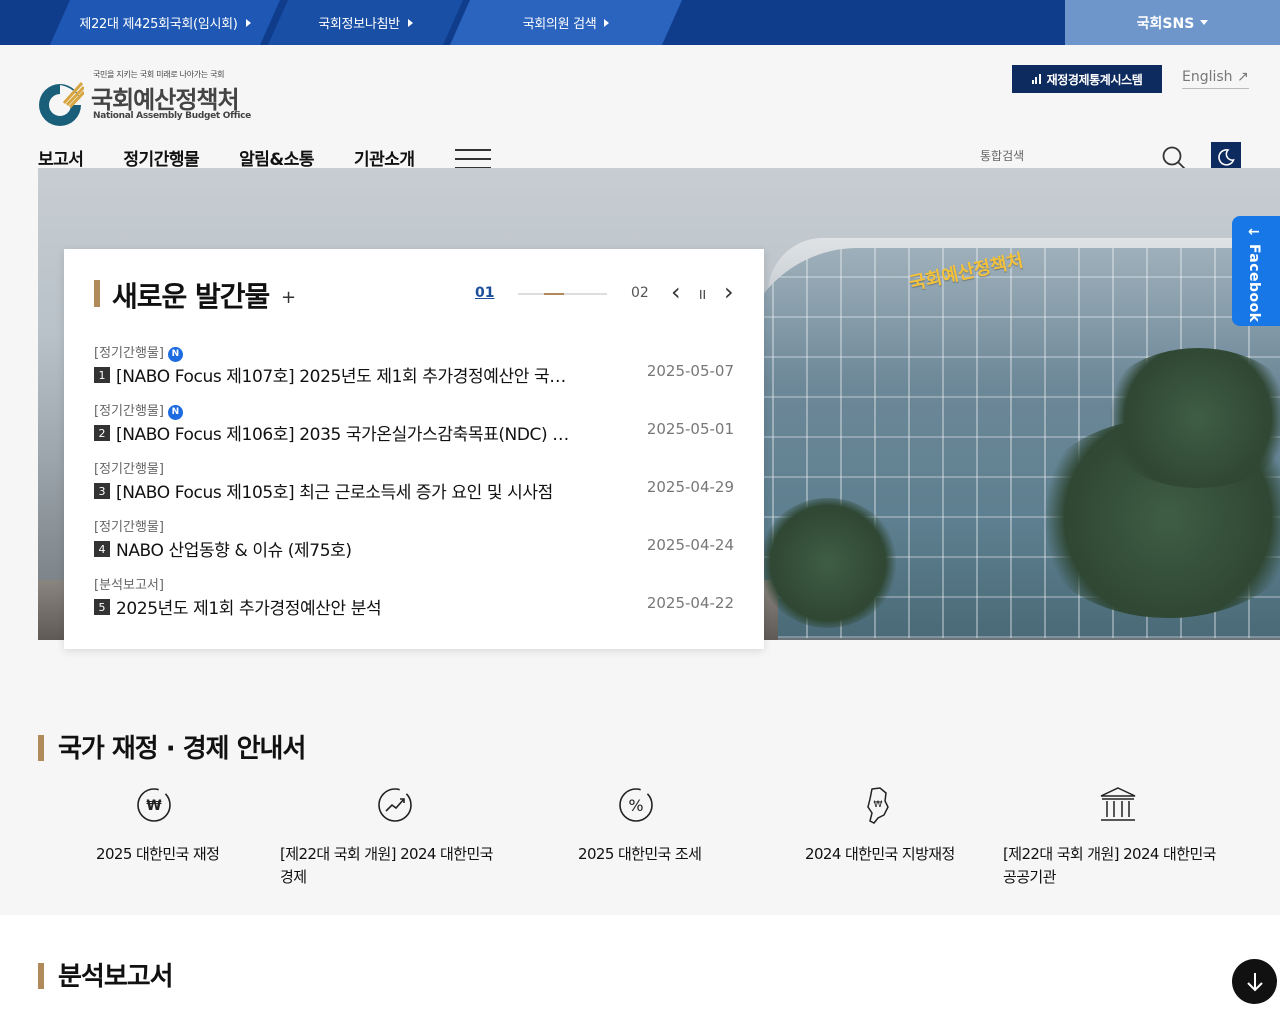 The width and height of the screenshot is (1280, 1024). Describe the element at coordinates (158, 854) in the screenshot. I see `guide-label: 2025 대한민국 재정` at that location.